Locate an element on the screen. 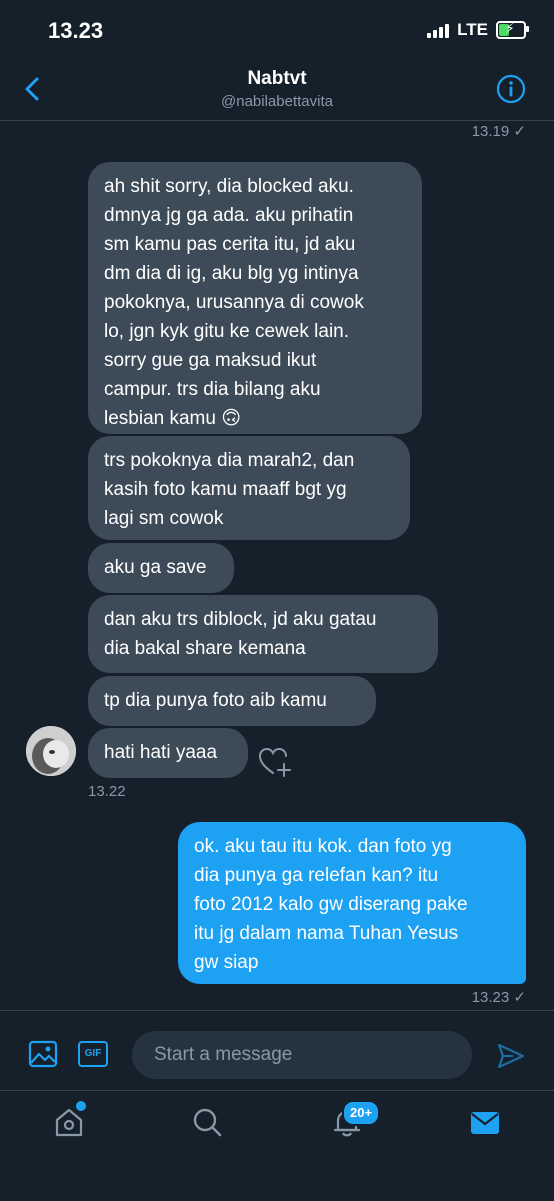 The width and height of the screenshot is (554, 1201). status-indicators: LTE ⚡ is located at coordinates (478, 30).